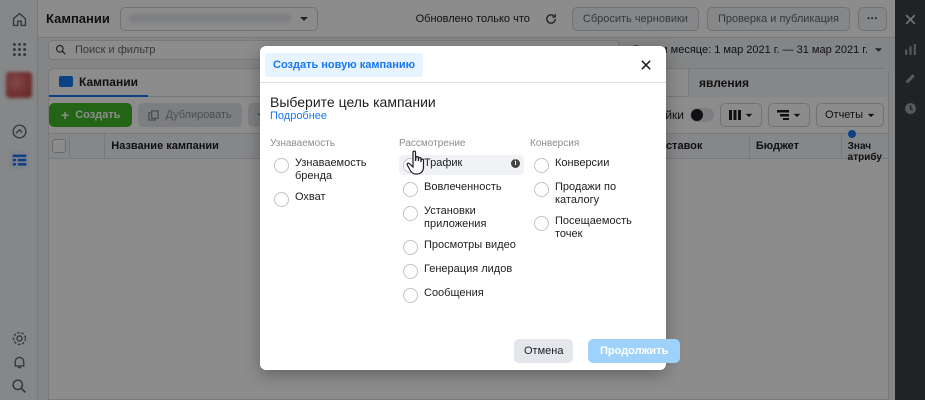  Describe the element at coordinates (443, 163) in the screenshot. I see `option-label: Трафик` at that location.